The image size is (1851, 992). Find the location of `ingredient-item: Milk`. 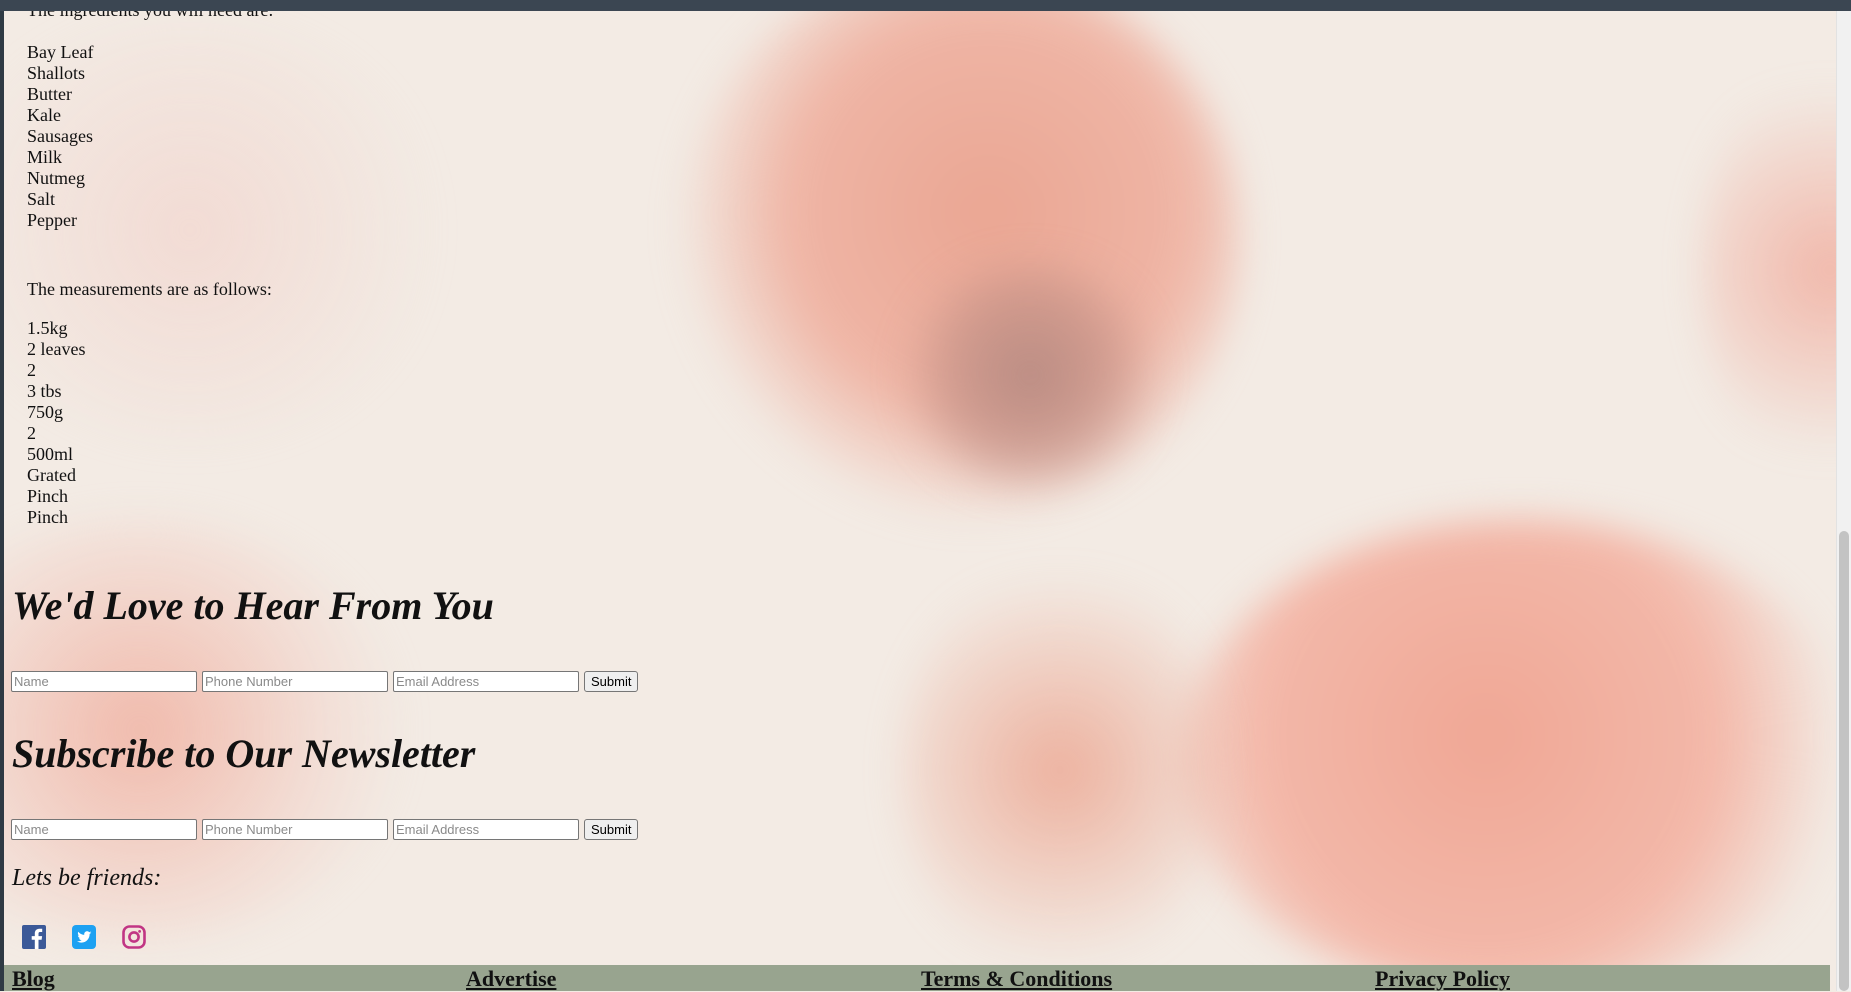

ingredient-item: Milk is located at coordinates (45, 157).